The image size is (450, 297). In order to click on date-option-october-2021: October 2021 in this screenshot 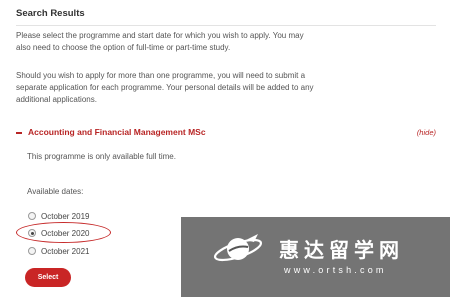, I will do `click(58, 251)`.